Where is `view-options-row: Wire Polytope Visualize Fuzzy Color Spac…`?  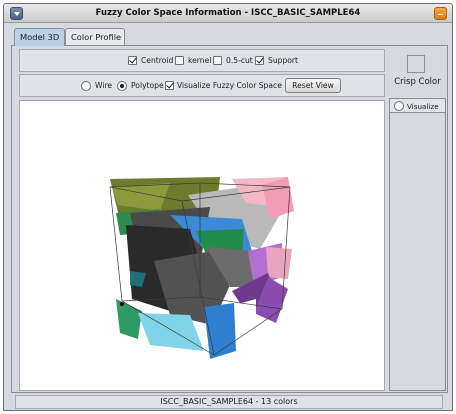
view-options-row: Wire Polytope Visualize Fuzzy Color Spac… is located at coordinates (202, 85).